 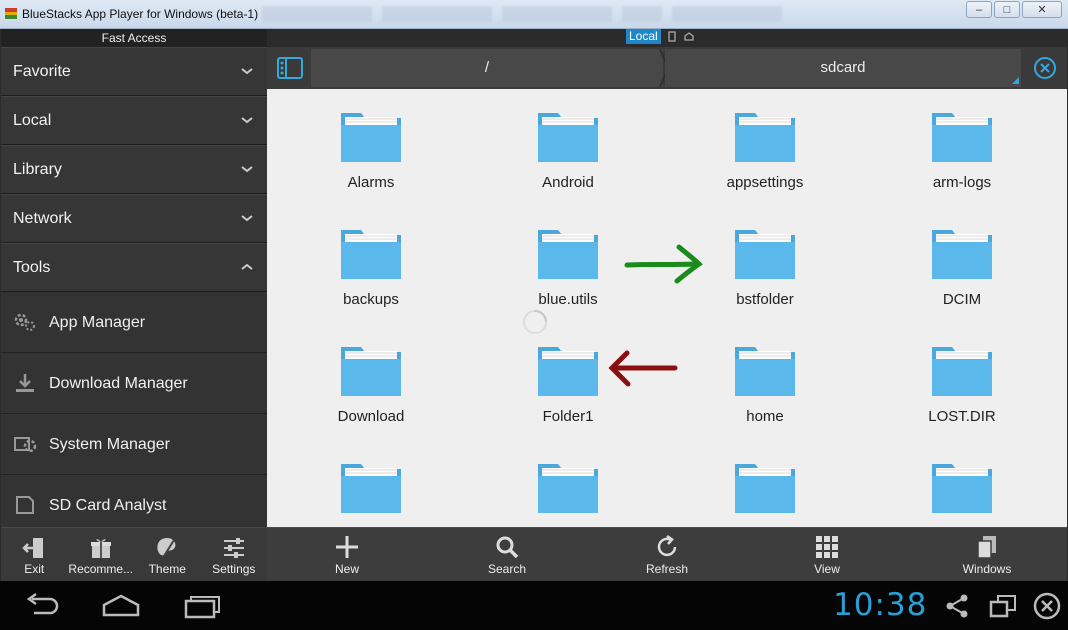 What do you see at coordinates (765, 155) in the screenshot?
I see `folder-item: appsettings` at bounding box center [765, 155].